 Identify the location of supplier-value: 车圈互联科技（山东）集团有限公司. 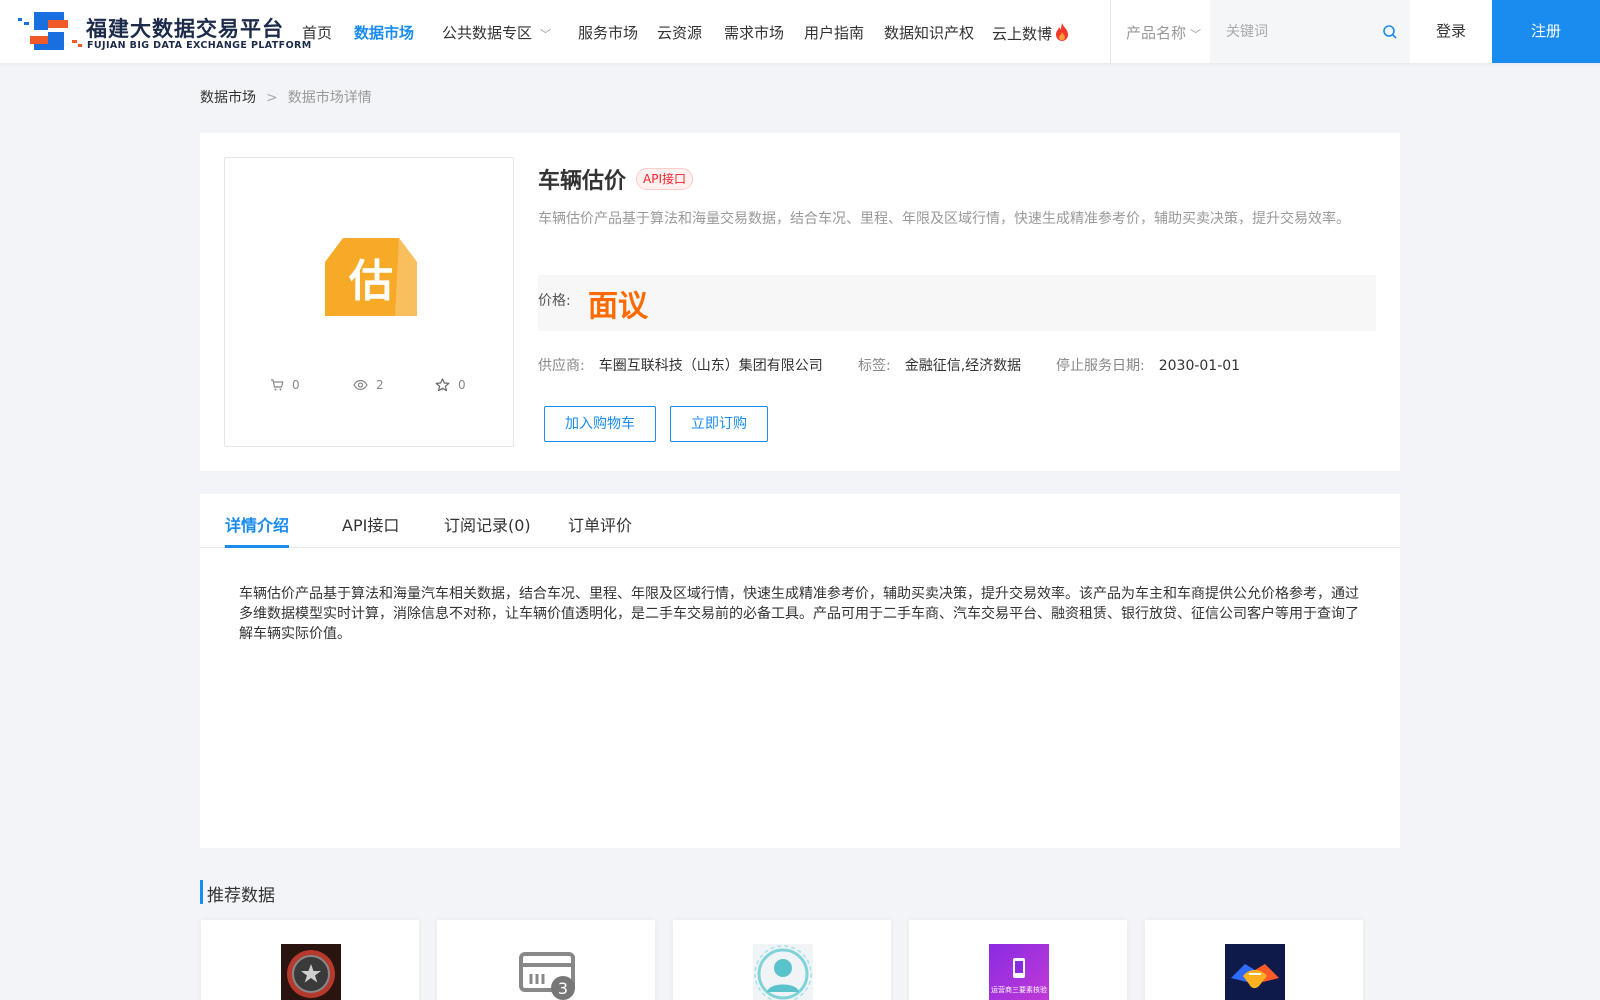
(710, 366).